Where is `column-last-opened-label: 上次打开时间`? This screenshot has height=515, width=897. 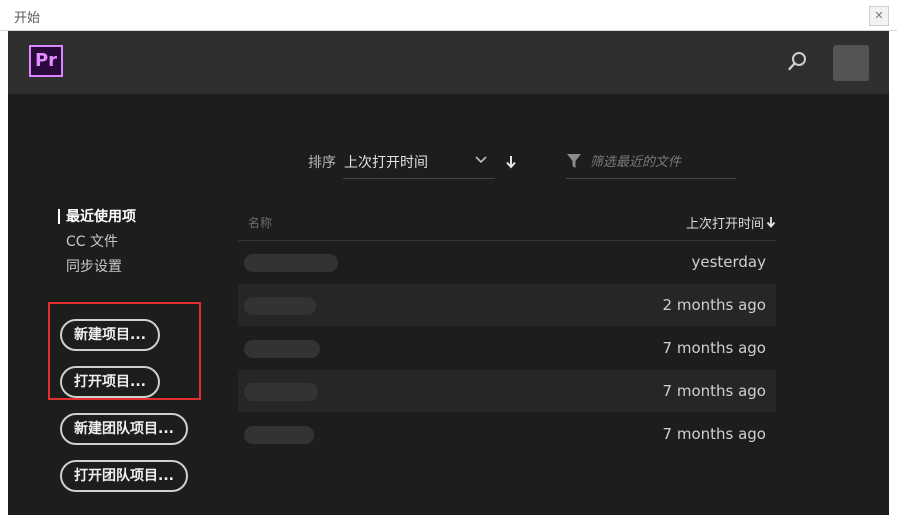 column-last-opened-label: 上次打开时间 is located at coordinates (724, 224).